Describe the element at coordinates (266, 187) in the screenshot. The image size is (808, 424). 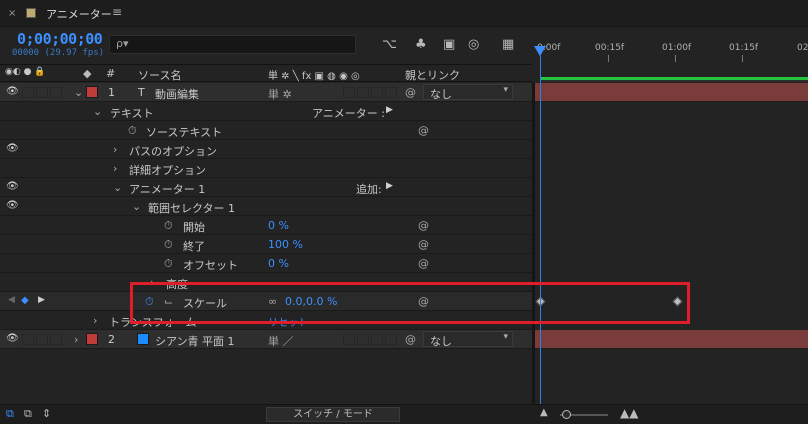
I see `property-group-row: 👁 ⌄ アニメーター 1 追加: ▶` at that location.